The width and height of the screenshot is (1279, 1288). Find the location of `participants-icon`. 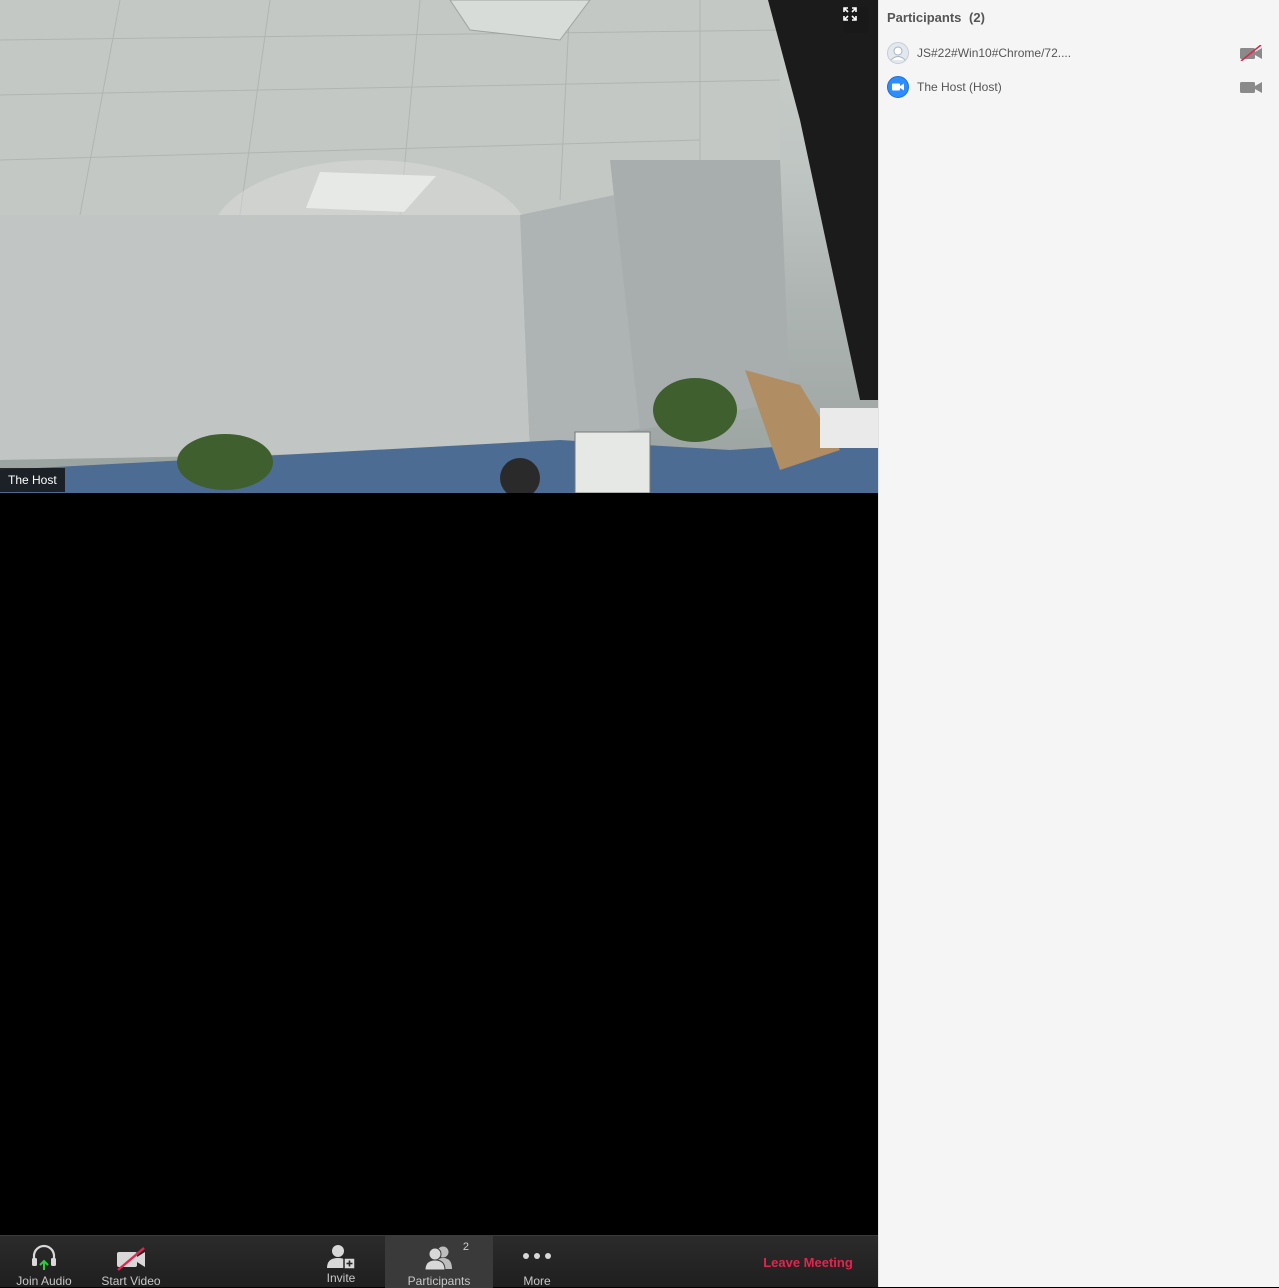

participants-icon is located at coordinates (438, 1258).